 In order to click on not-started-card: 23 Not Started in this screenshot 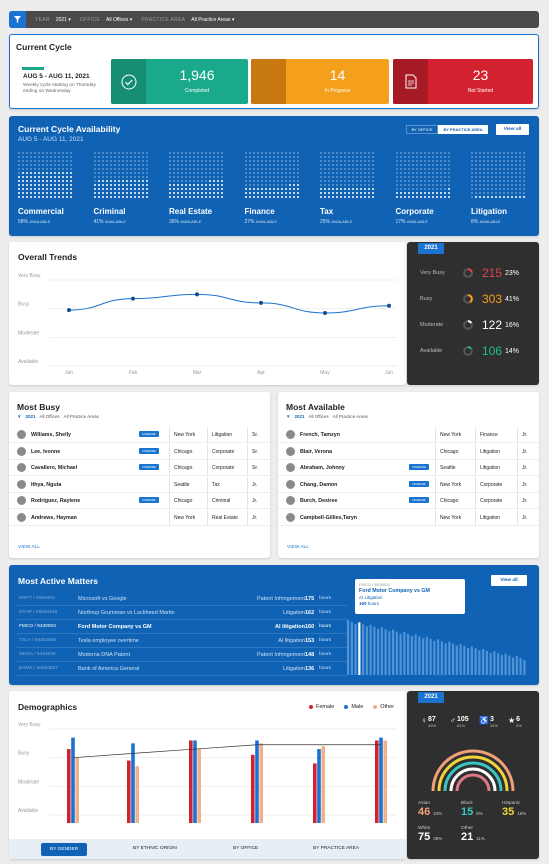, I will do `click(463, 81)`.